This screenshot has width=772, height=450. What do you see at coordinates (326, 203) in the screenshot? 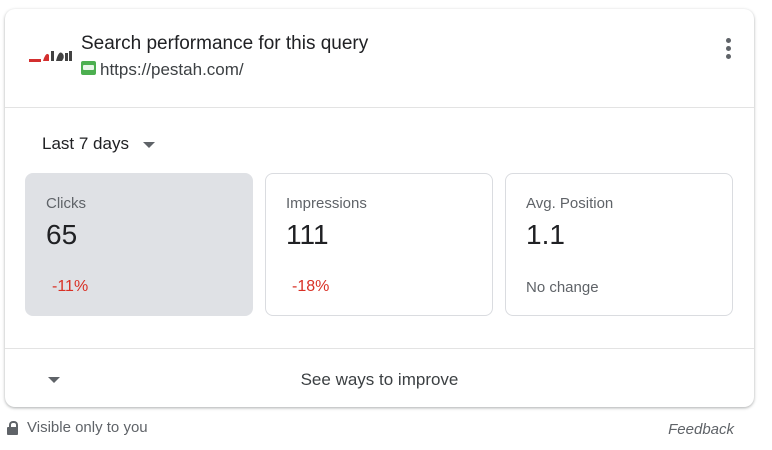
I see `metric-label: Impressions` at bounding box center [326, 203].